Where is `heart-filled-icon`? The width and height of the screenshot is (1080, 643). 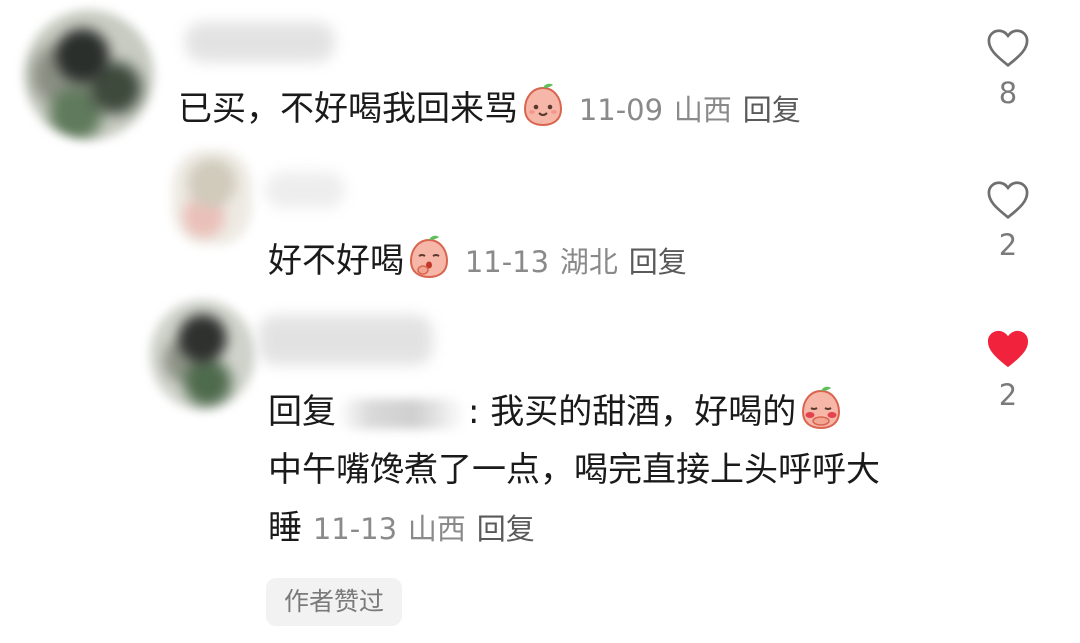 heart-filled-icon is located at coordinates (1008, 349).